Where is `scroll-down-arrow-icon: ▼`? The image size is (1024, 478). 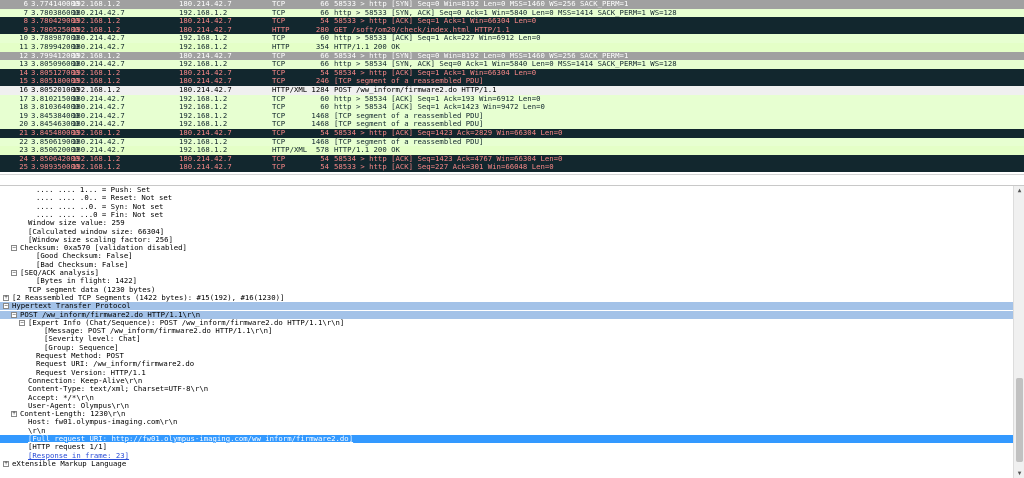 scroll-down-arrow-icon: ▼ is located at coordinates (1019, 473).